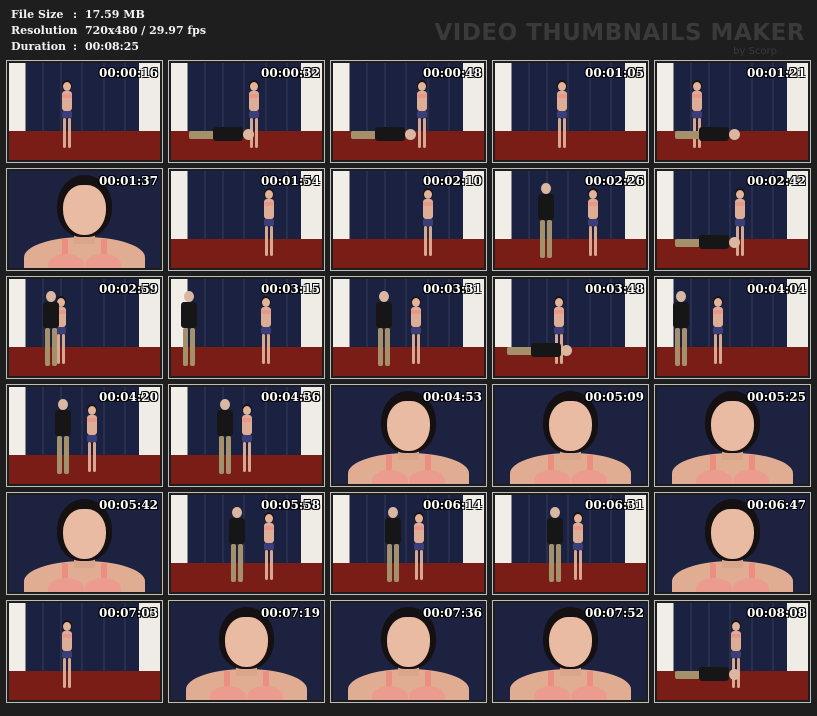 This screenshot has width=817, height=716. I want to click on timestamp-label: 00:07:03, so click(128, 613).